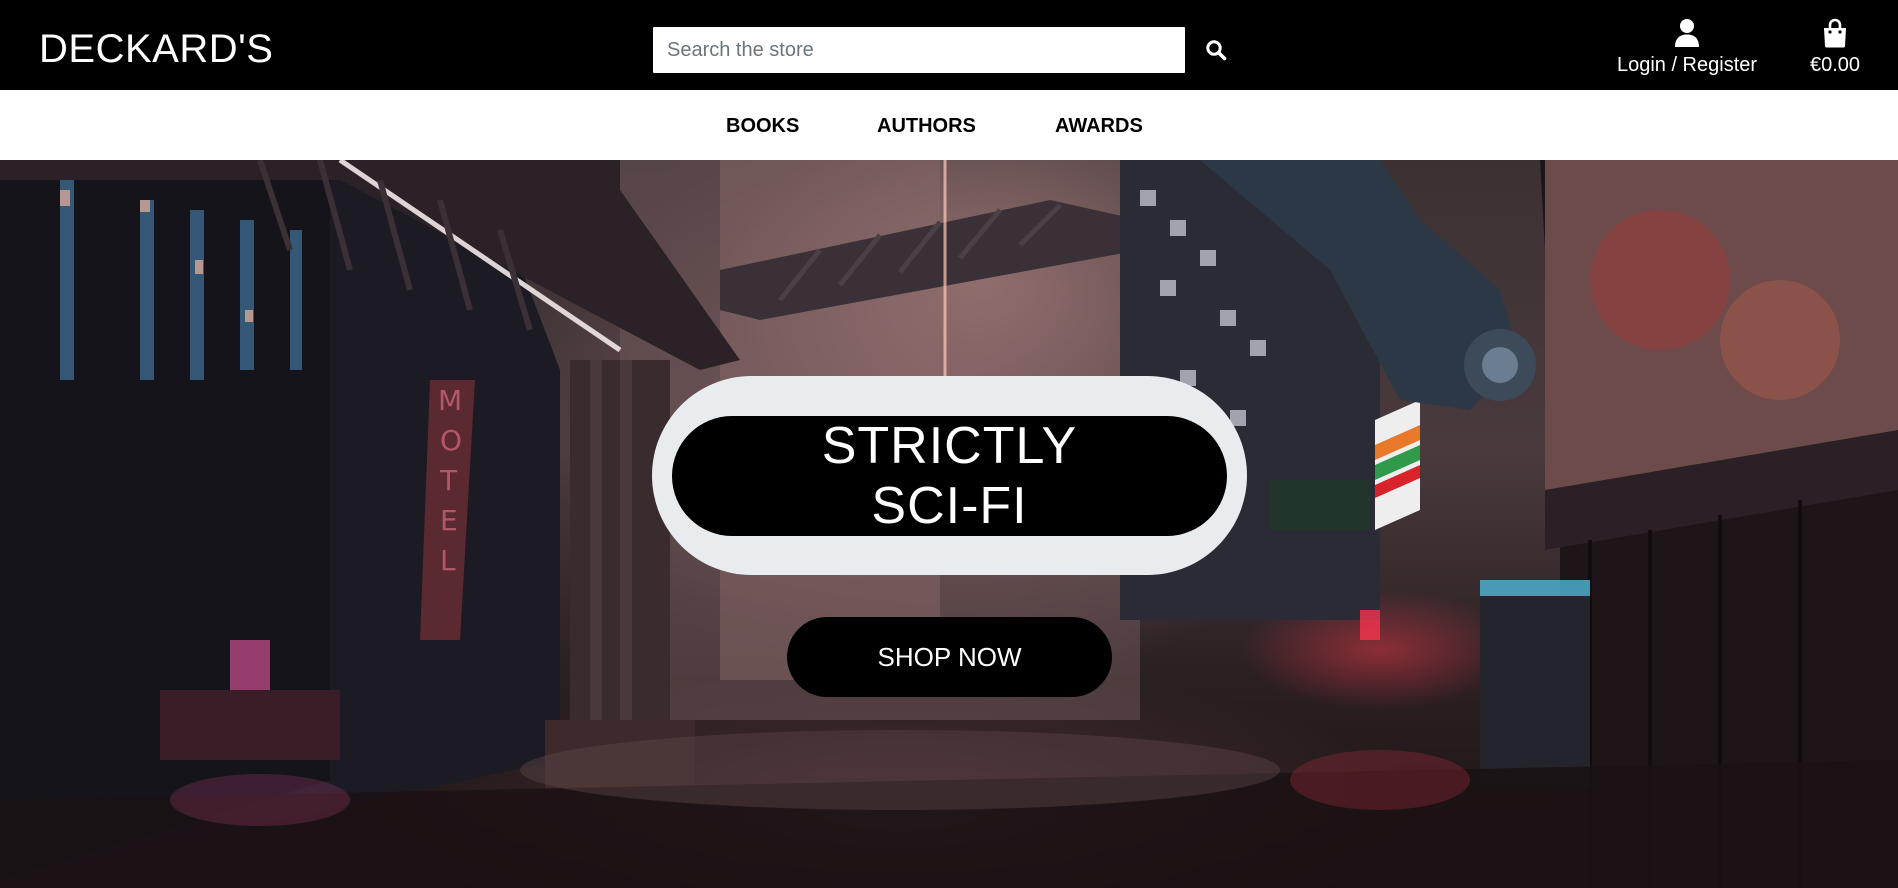  Describe the element at coordinates (449, 520) in the screenshot. I see `svg-text: E` at that location.